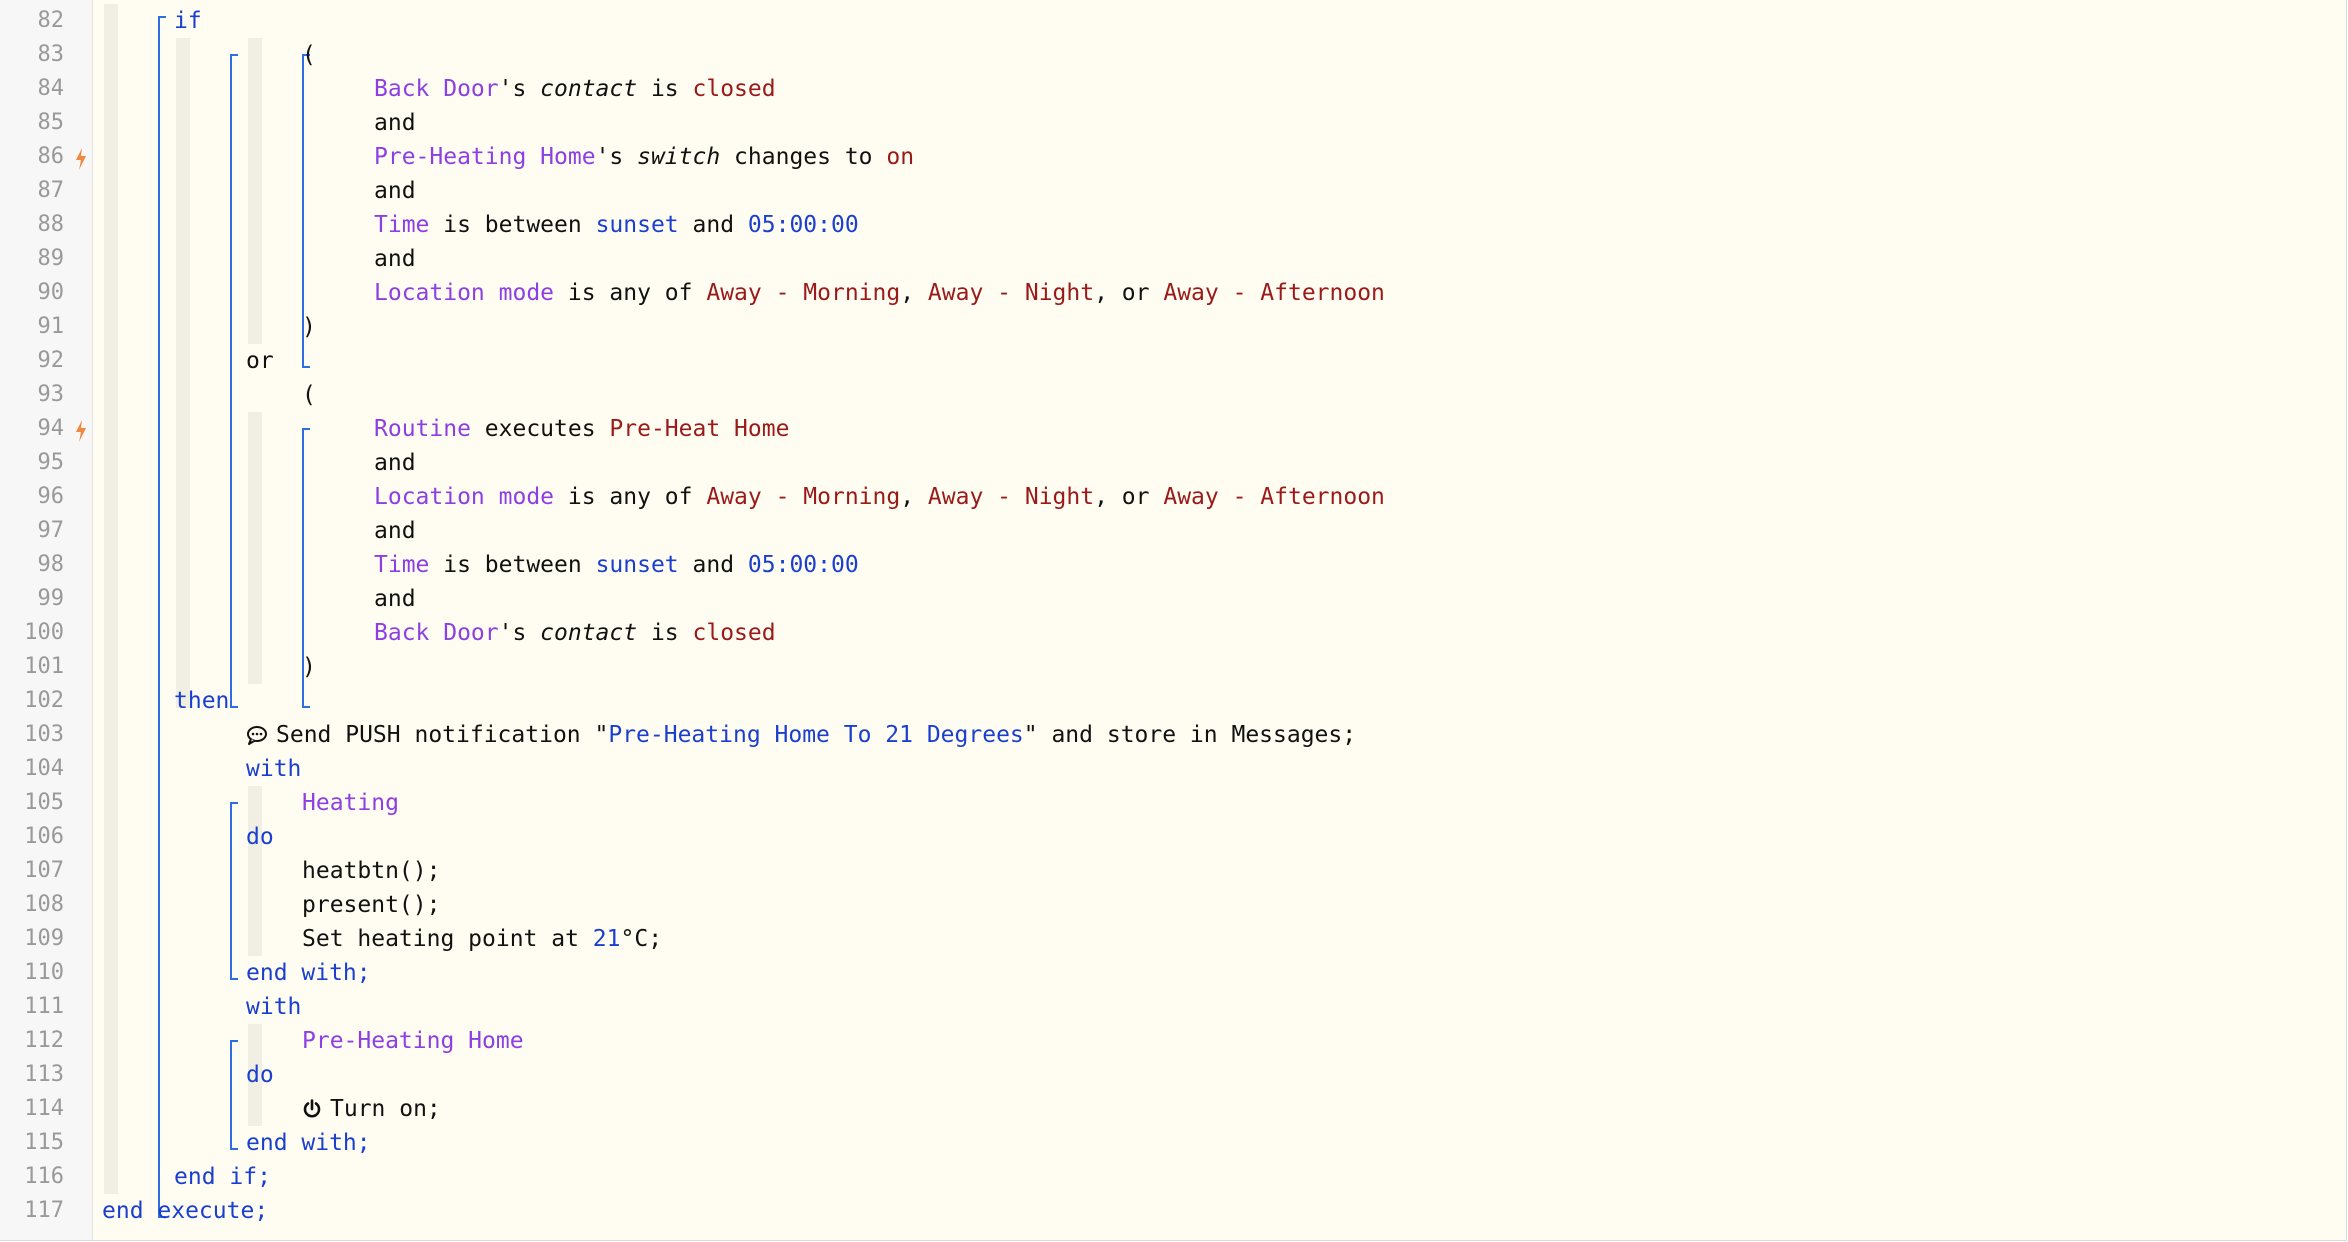  Describe the element at coordinates (44, 870) in the screenshot. I see `line-number: 107` at that location.